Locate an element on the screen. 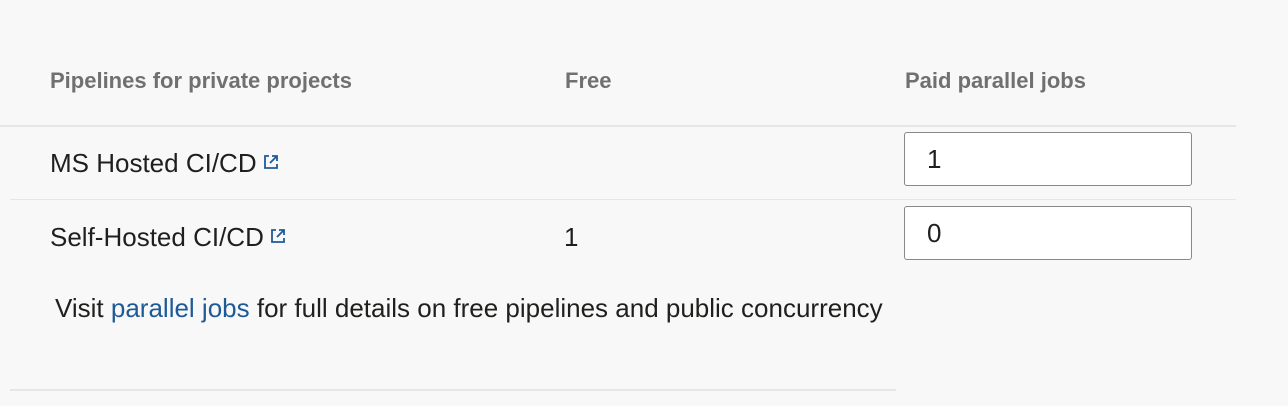 Image resolution: width=1288 pixels, height=406 pixels. row-name-label: Self-Hosted CI/CD is located at coordinates (157, 237).